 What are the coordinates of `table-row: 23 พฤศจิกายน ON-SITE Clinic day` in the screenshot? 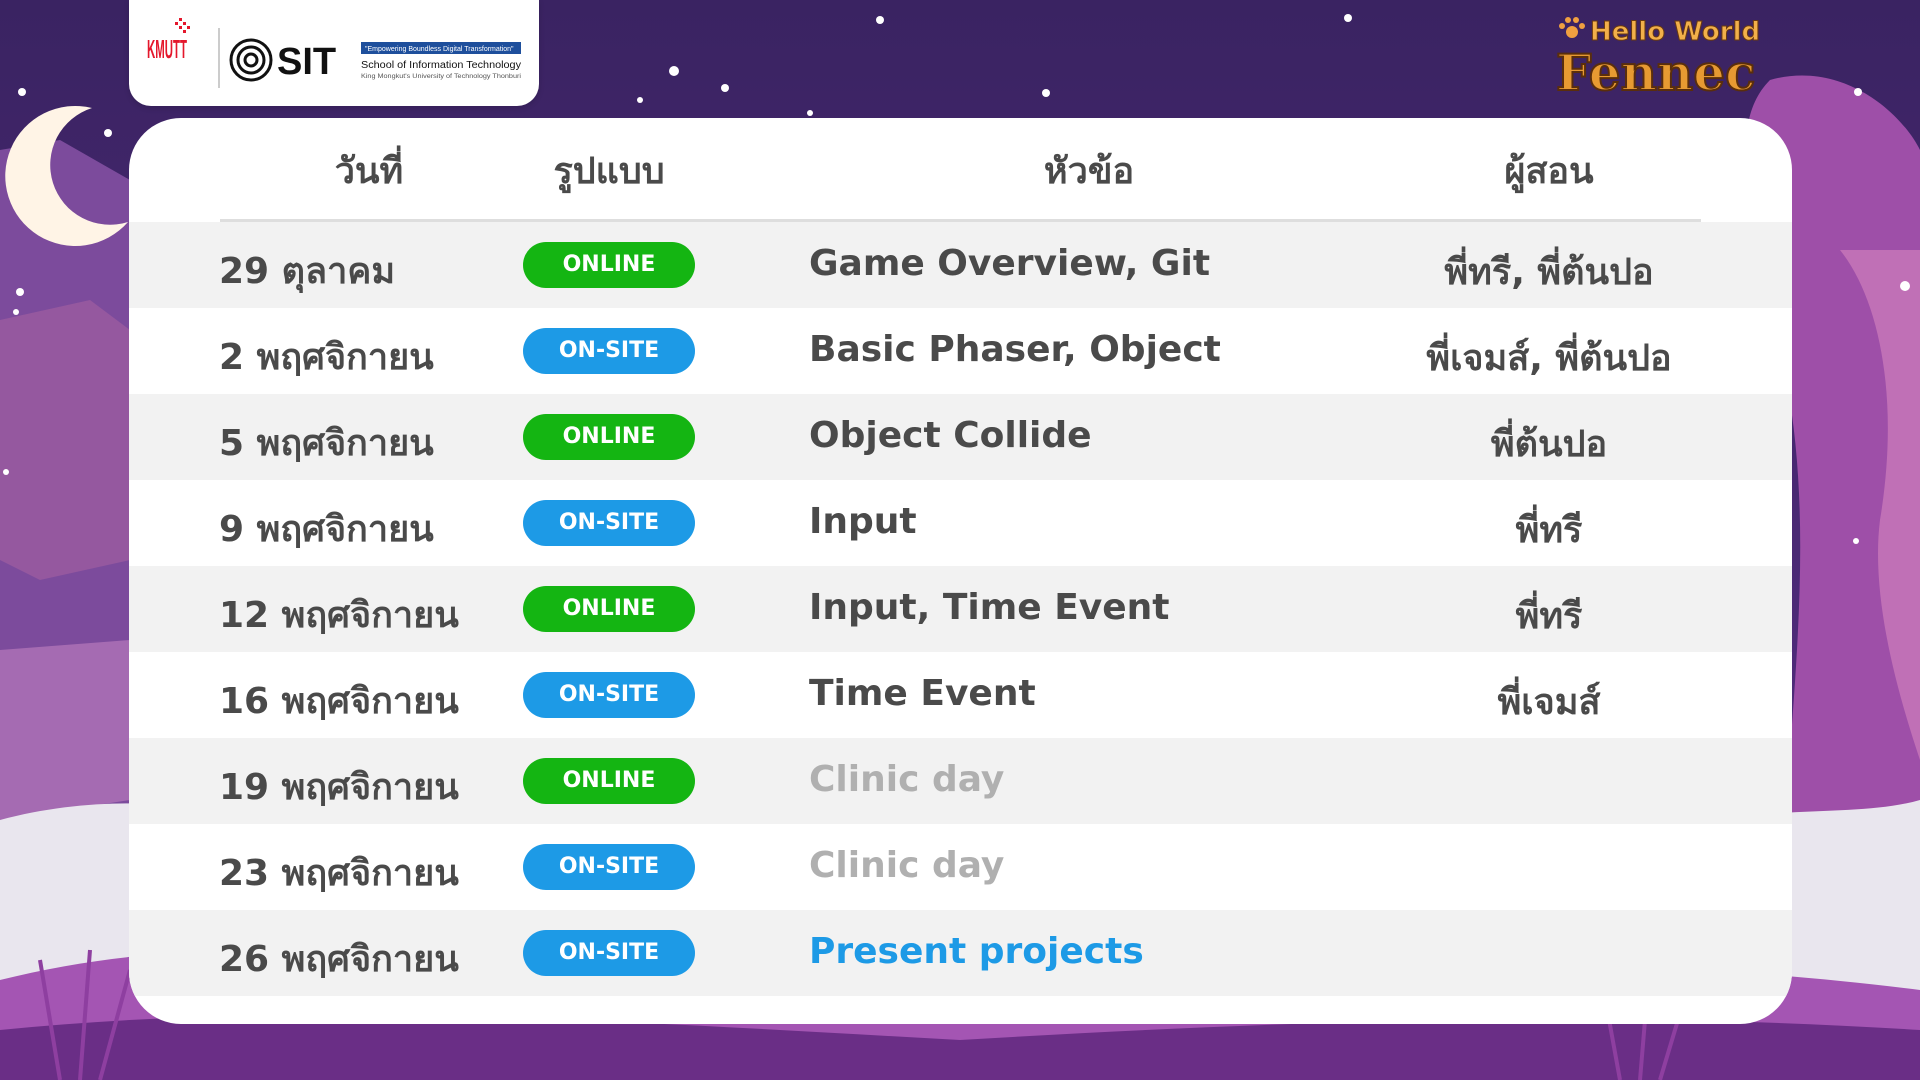 It's located at (960, 867).